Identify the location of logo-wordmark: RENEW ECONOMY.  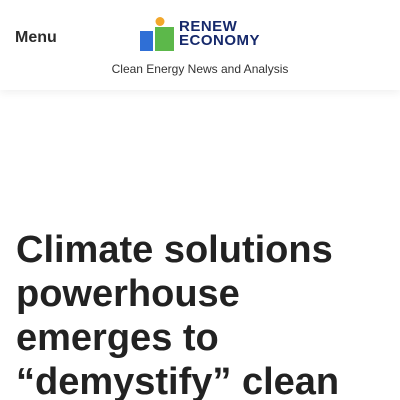
(219, 34).